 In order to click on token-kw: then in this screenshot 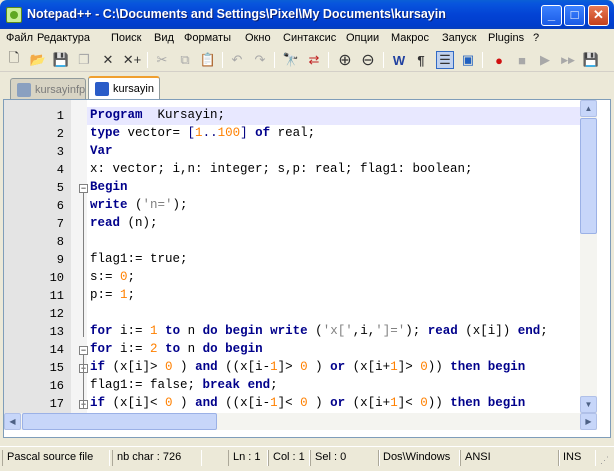, I will do `click(465, 403)`.